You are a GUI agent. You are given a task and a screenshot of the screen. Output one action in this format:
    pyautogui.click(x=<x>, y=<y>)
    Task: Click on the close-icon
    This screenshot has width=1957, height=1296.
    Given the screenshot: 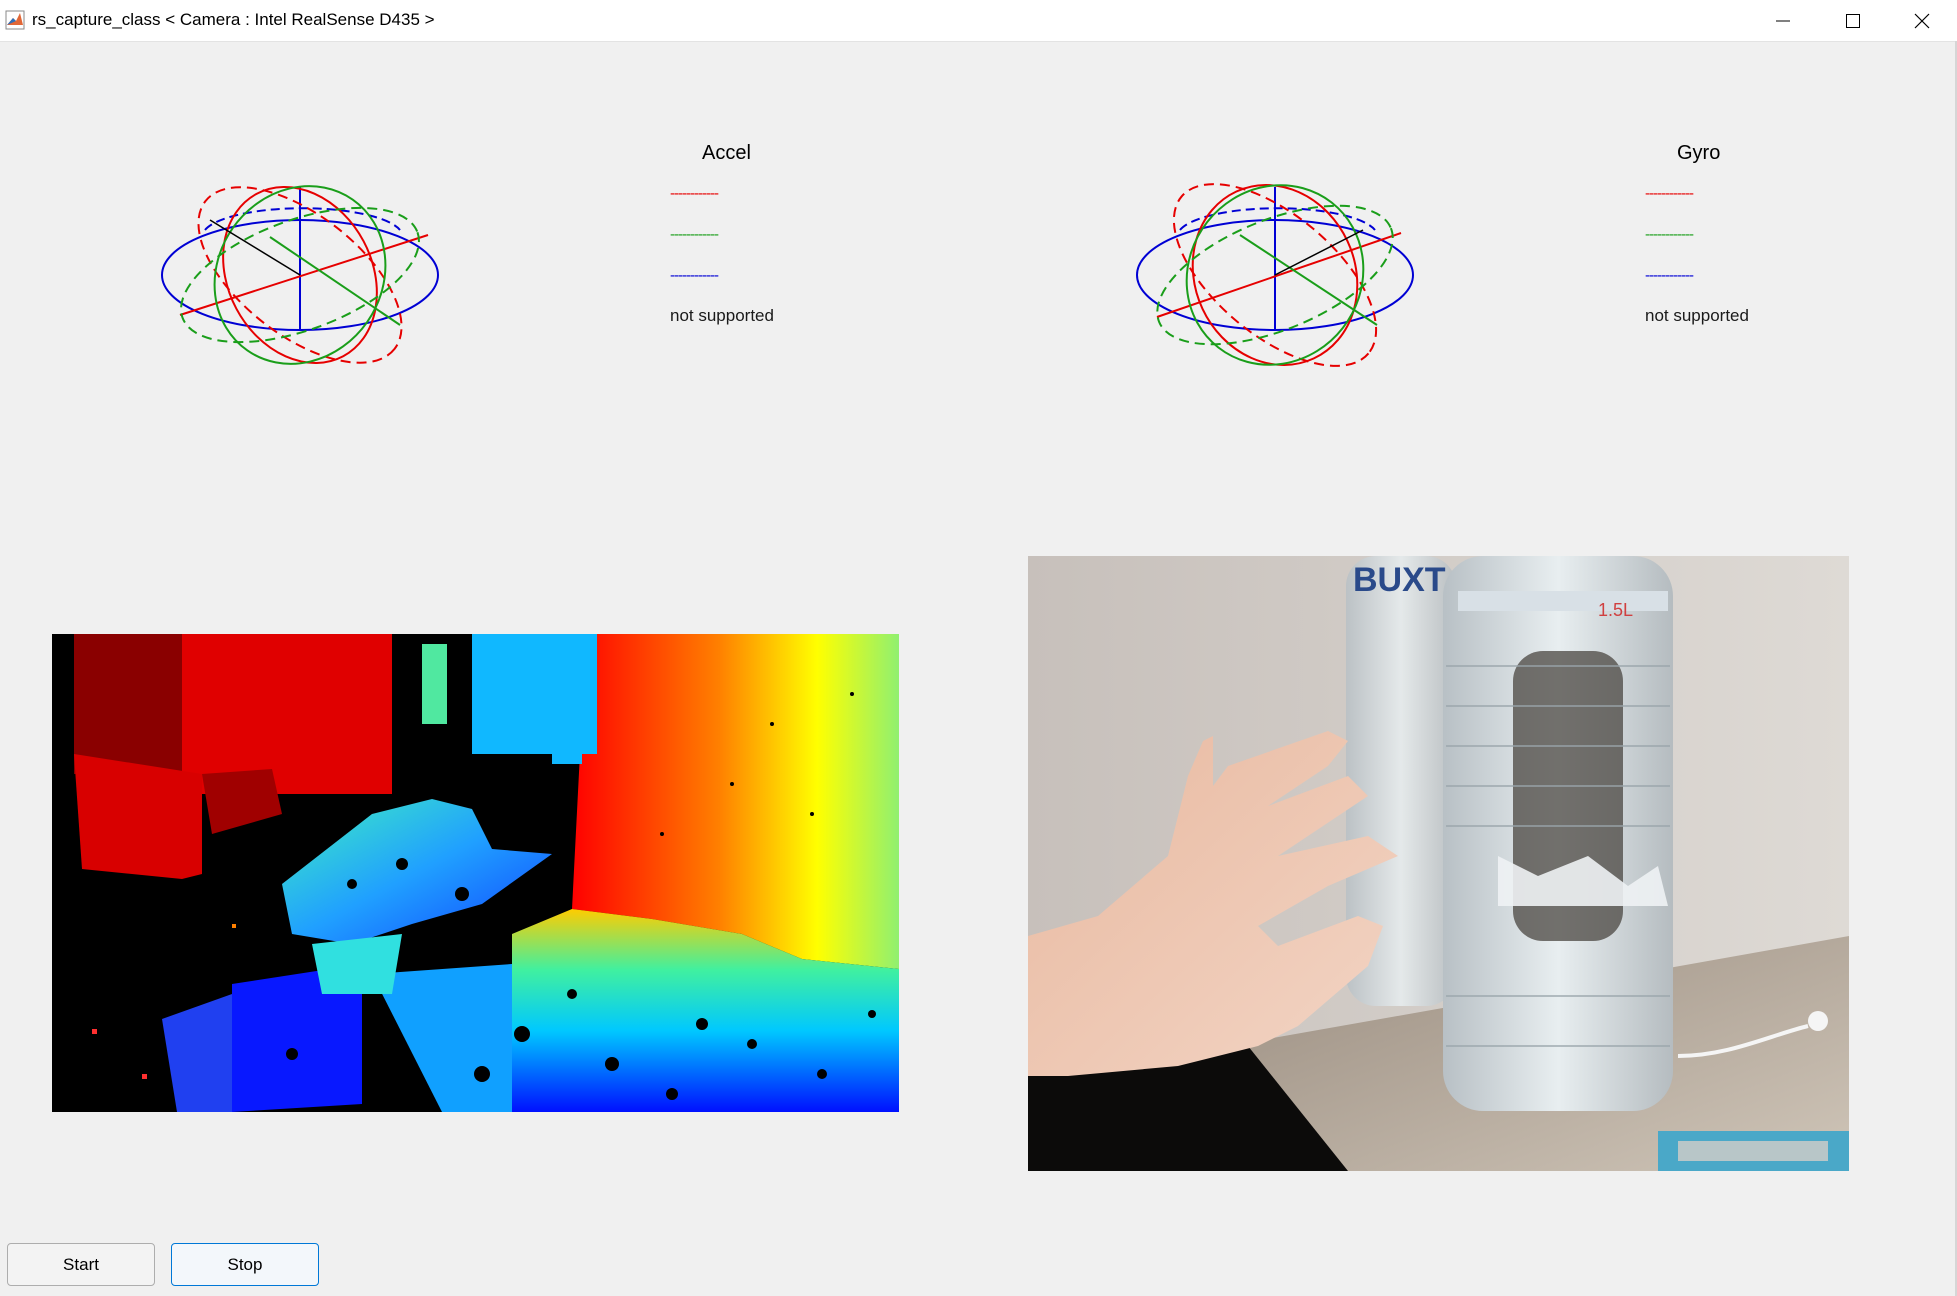 What is the action you would take?
    pyautogui.click(x=1922, y=20)
    